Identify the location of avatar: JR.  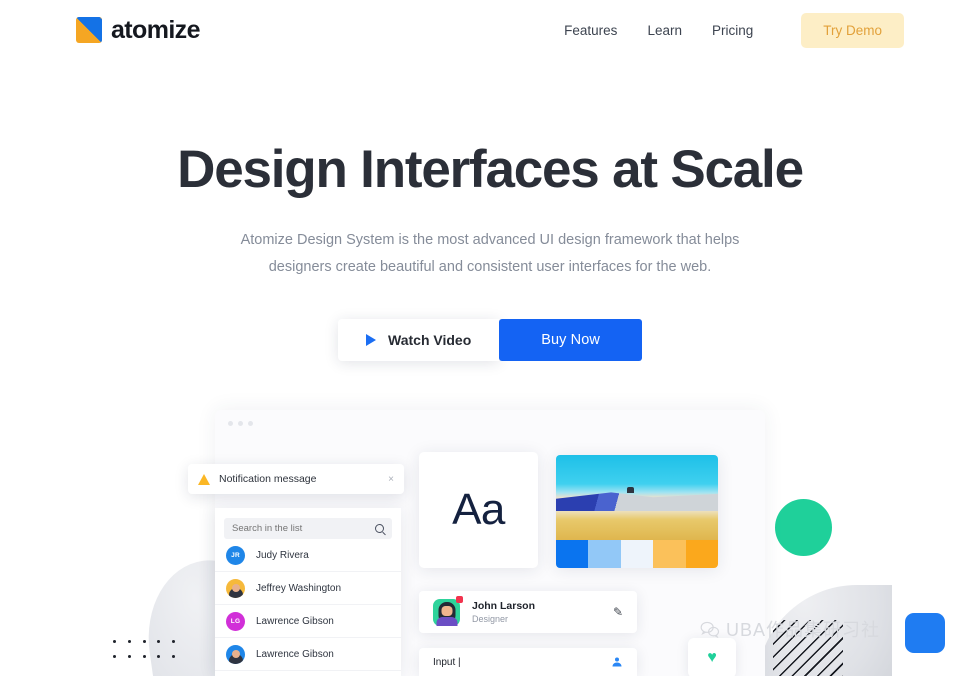
(235, 555).